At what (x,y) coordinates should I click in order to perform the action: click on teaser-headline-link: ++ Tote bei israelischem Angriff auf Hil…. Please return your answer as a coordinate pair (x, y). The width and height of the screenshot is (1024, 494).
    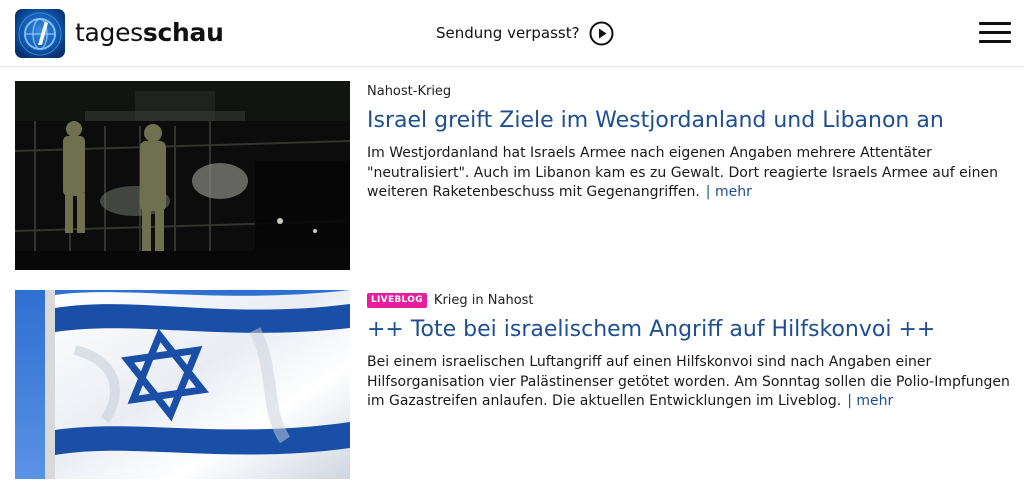
    Looking at the image, I should click on (689, 330).